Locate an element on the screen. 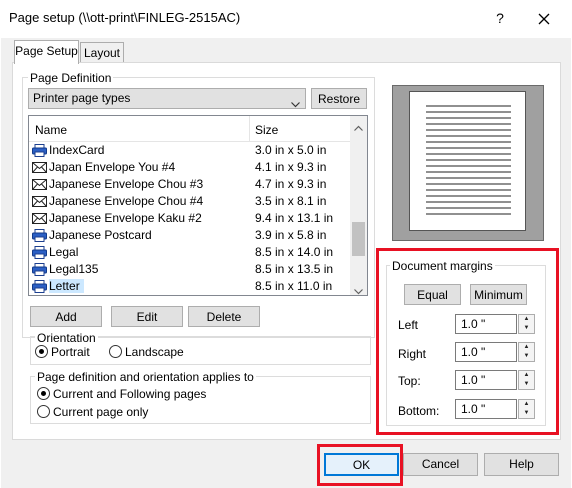 This screenshot has width=572, height=488. title-bar: Page setup (\\ott-print\FINLEG-2515AC) ? is located at coordinates (286, 19).